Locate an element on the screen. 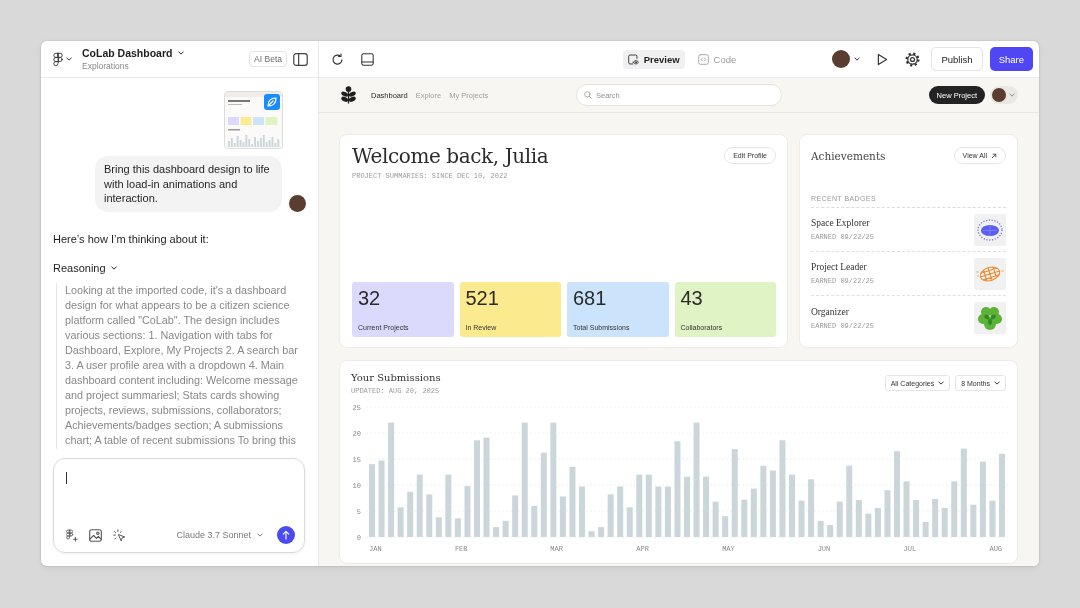 The height and width of the screenshot is (608, 1080). welcome-title: Welcome back, Julia is located at coordinates (450, 156).